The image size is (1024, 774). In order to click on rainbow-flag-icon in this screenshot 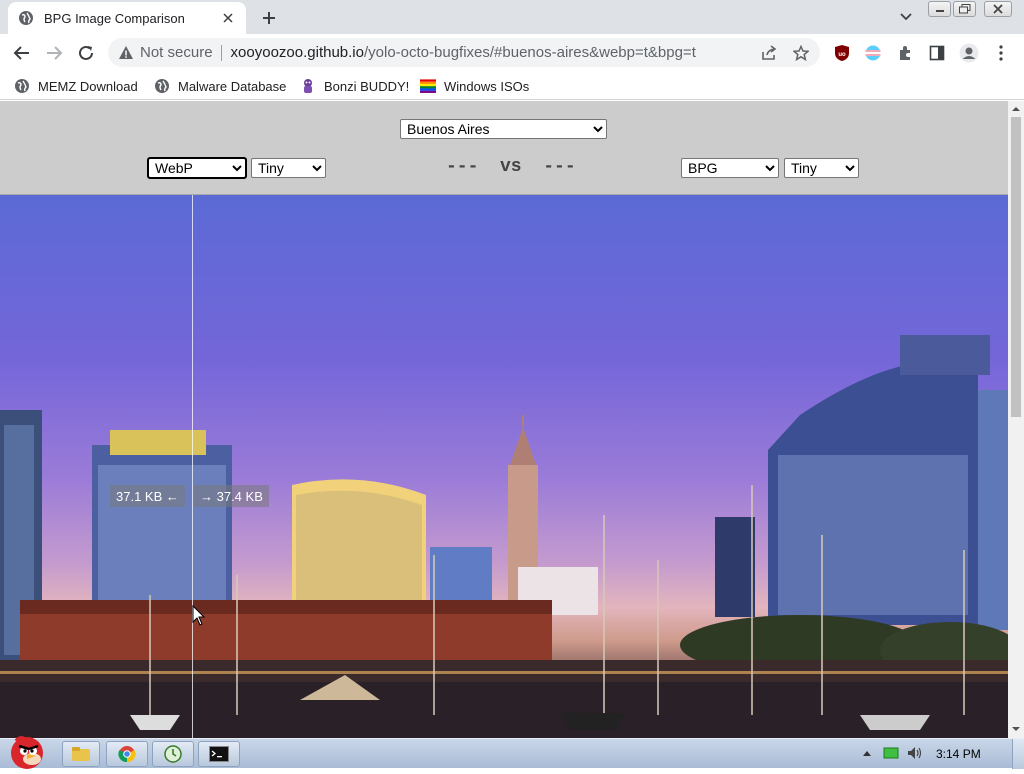, I will do `click(428, 86)`.